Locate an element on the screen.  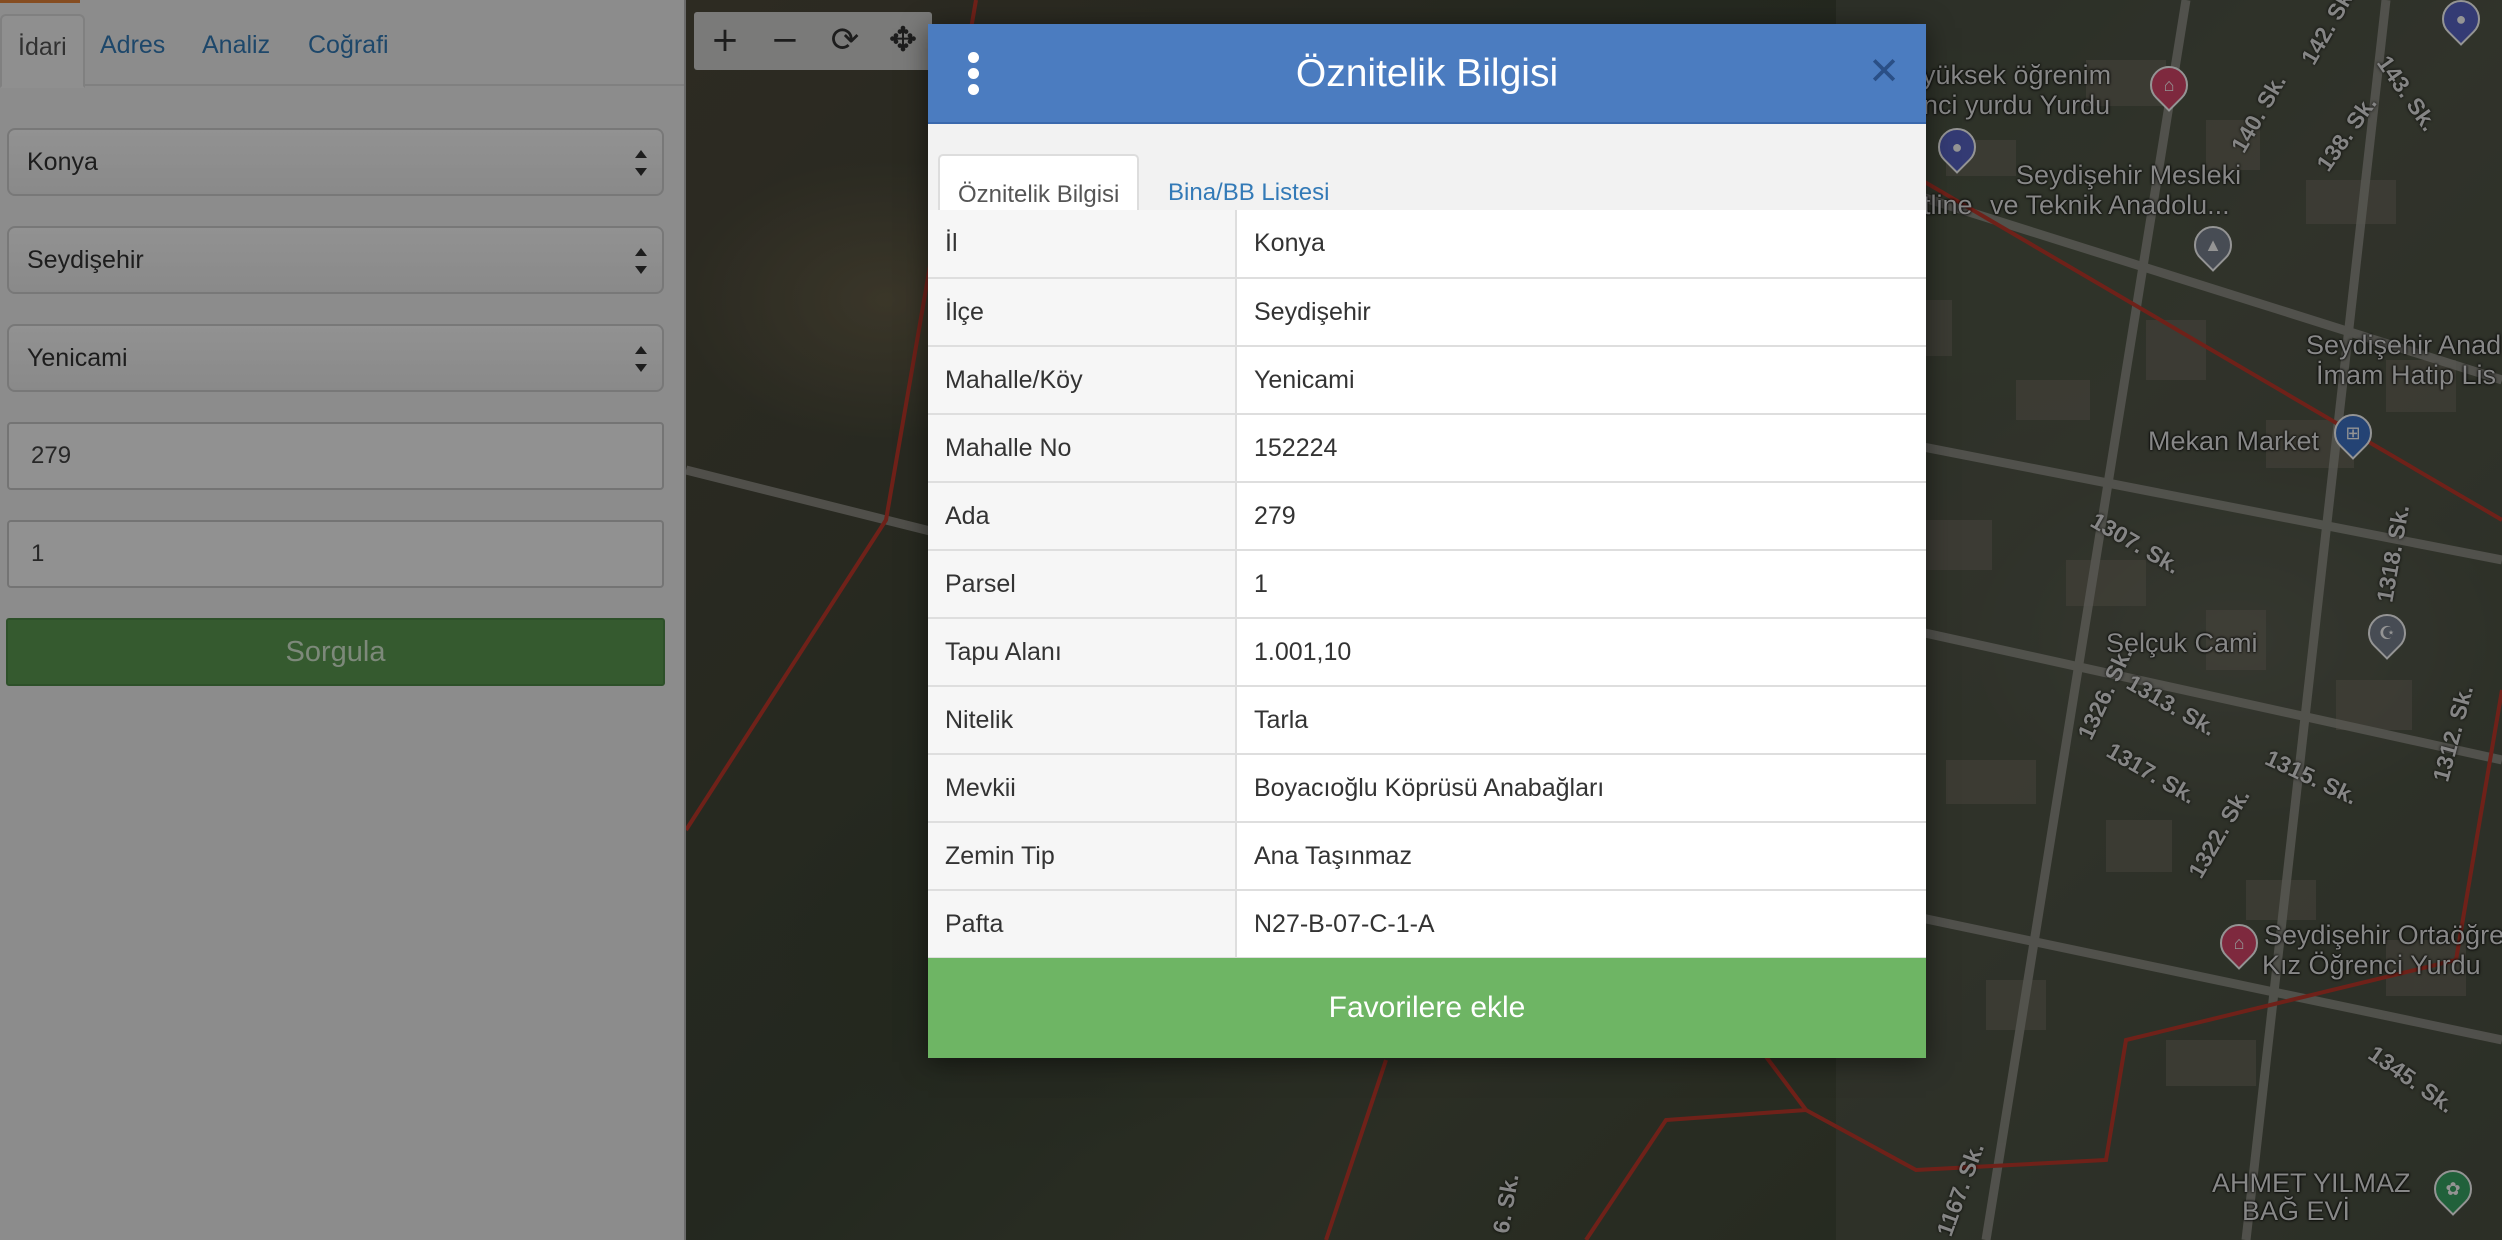
table-row: Mevkii Boyacıoğlu Köprüsü Anabağları is located at coordinates (1427, 788).